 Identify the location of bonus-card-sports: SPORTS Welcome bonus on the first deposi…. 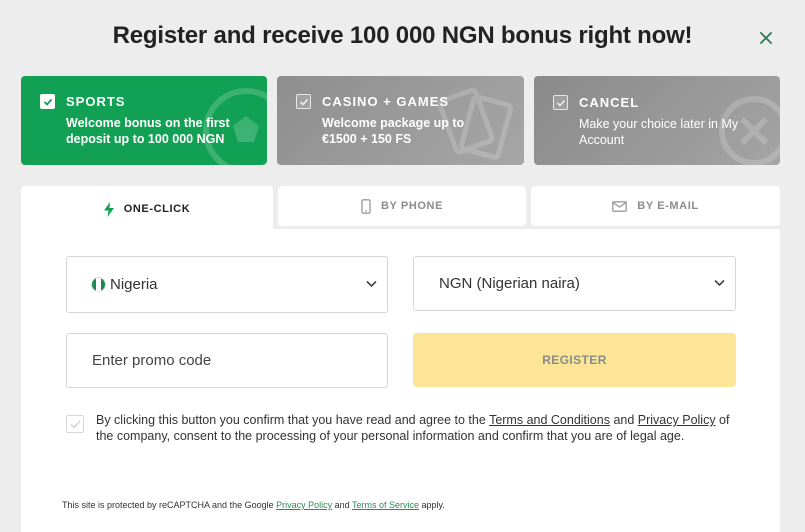
(144, 120).